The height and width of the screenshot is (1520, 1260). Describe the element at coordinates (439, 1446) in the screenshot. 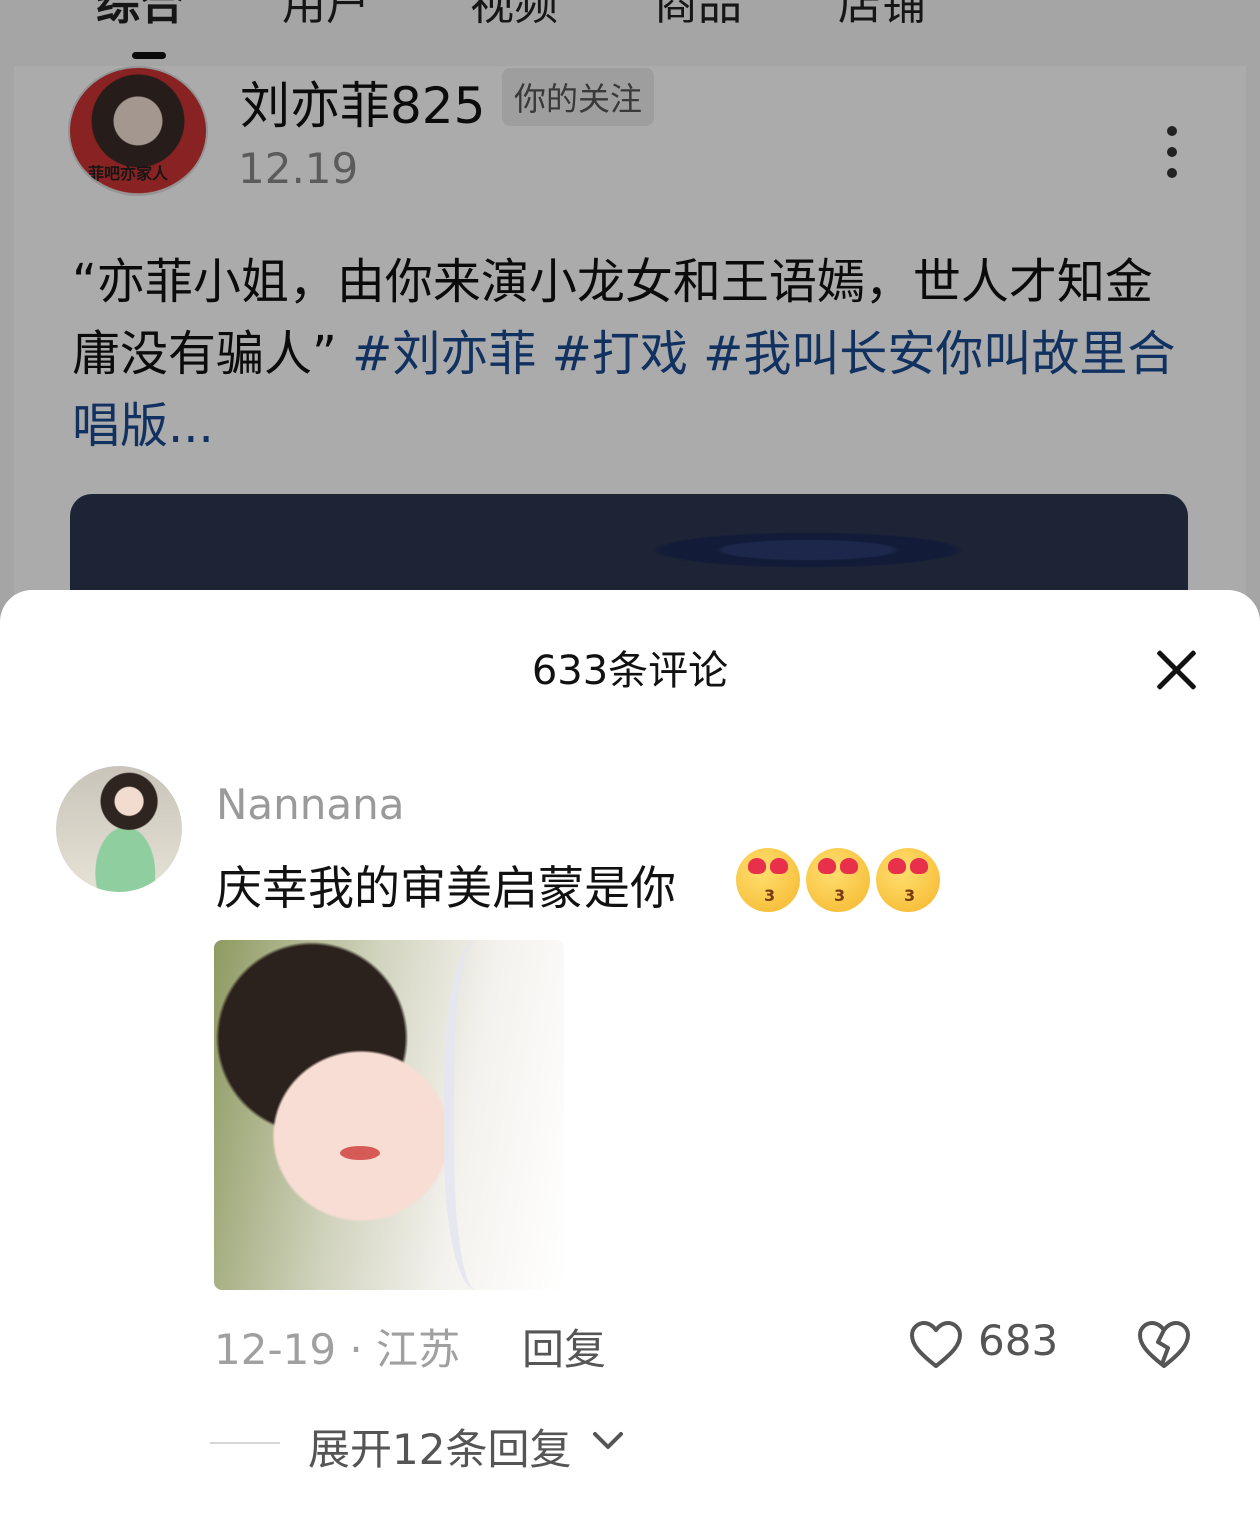

I see `expand-replies-button: 展开12条回复` at that location.